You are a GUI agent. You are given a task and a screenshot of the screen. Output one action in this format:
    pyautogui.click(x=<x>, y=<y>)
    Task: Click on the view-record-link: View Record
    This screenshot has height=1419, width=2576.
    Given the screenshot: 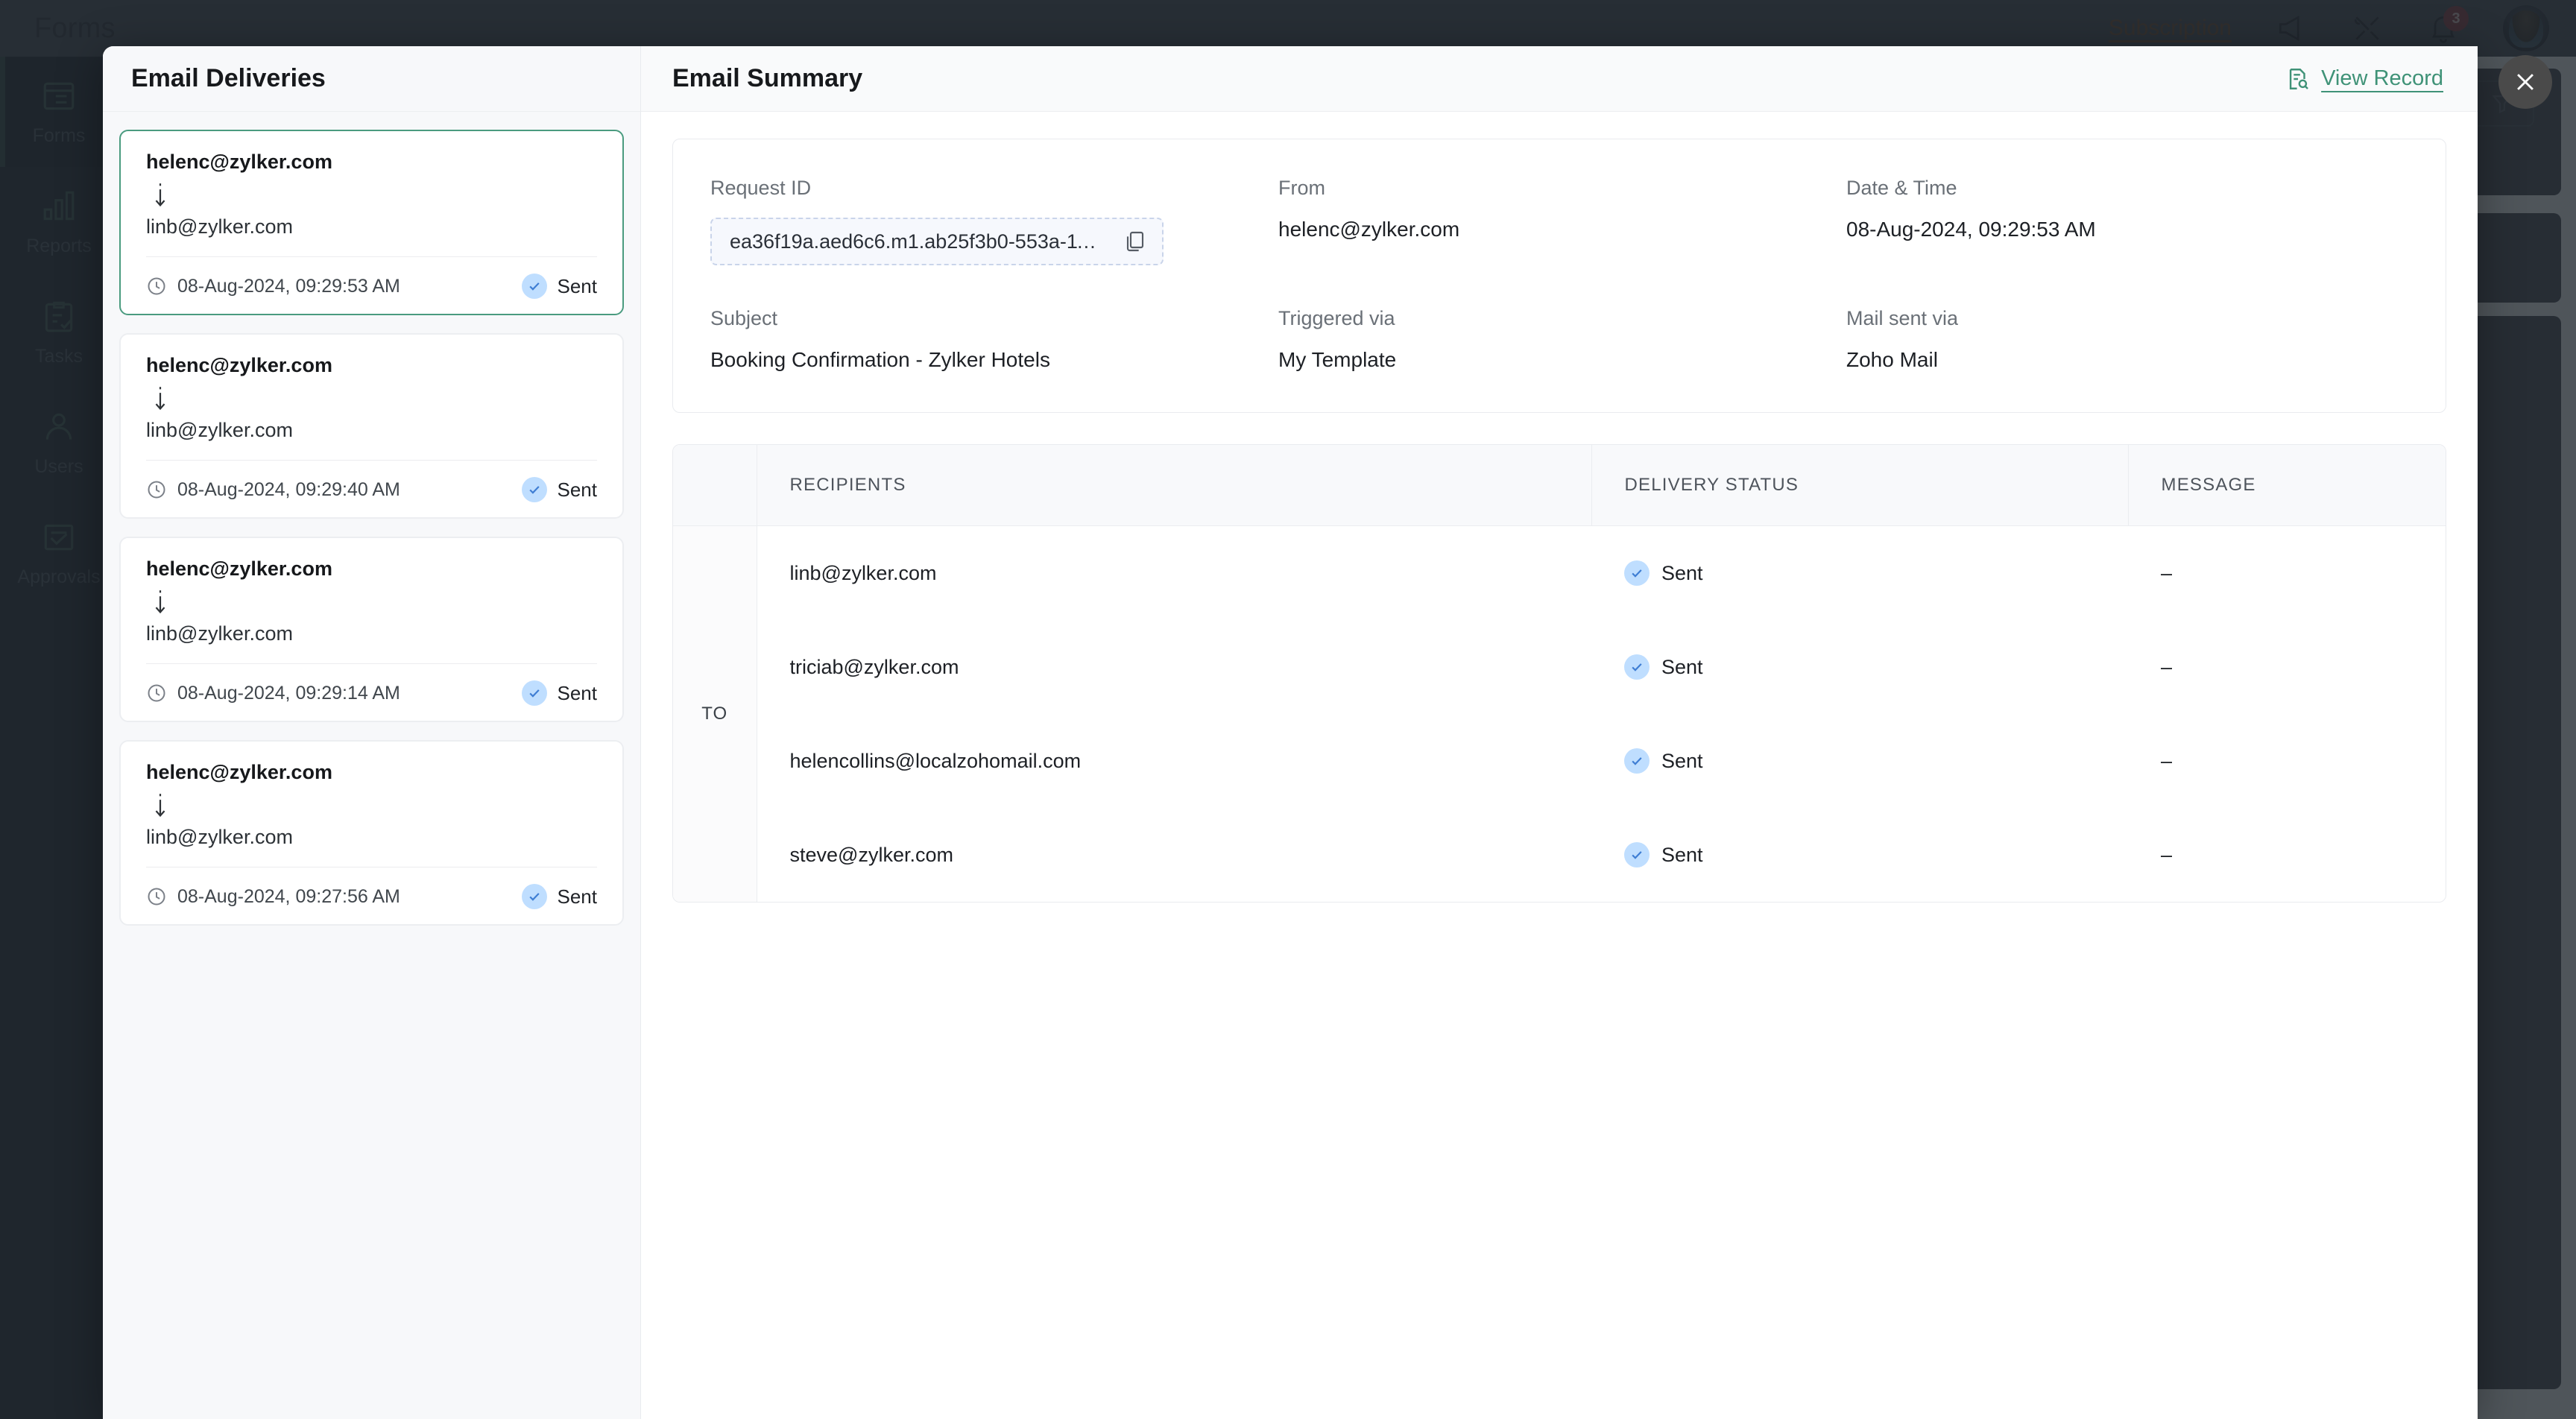 What is the action you would take?
    pyautogui.click(x=2364, y=79)
    